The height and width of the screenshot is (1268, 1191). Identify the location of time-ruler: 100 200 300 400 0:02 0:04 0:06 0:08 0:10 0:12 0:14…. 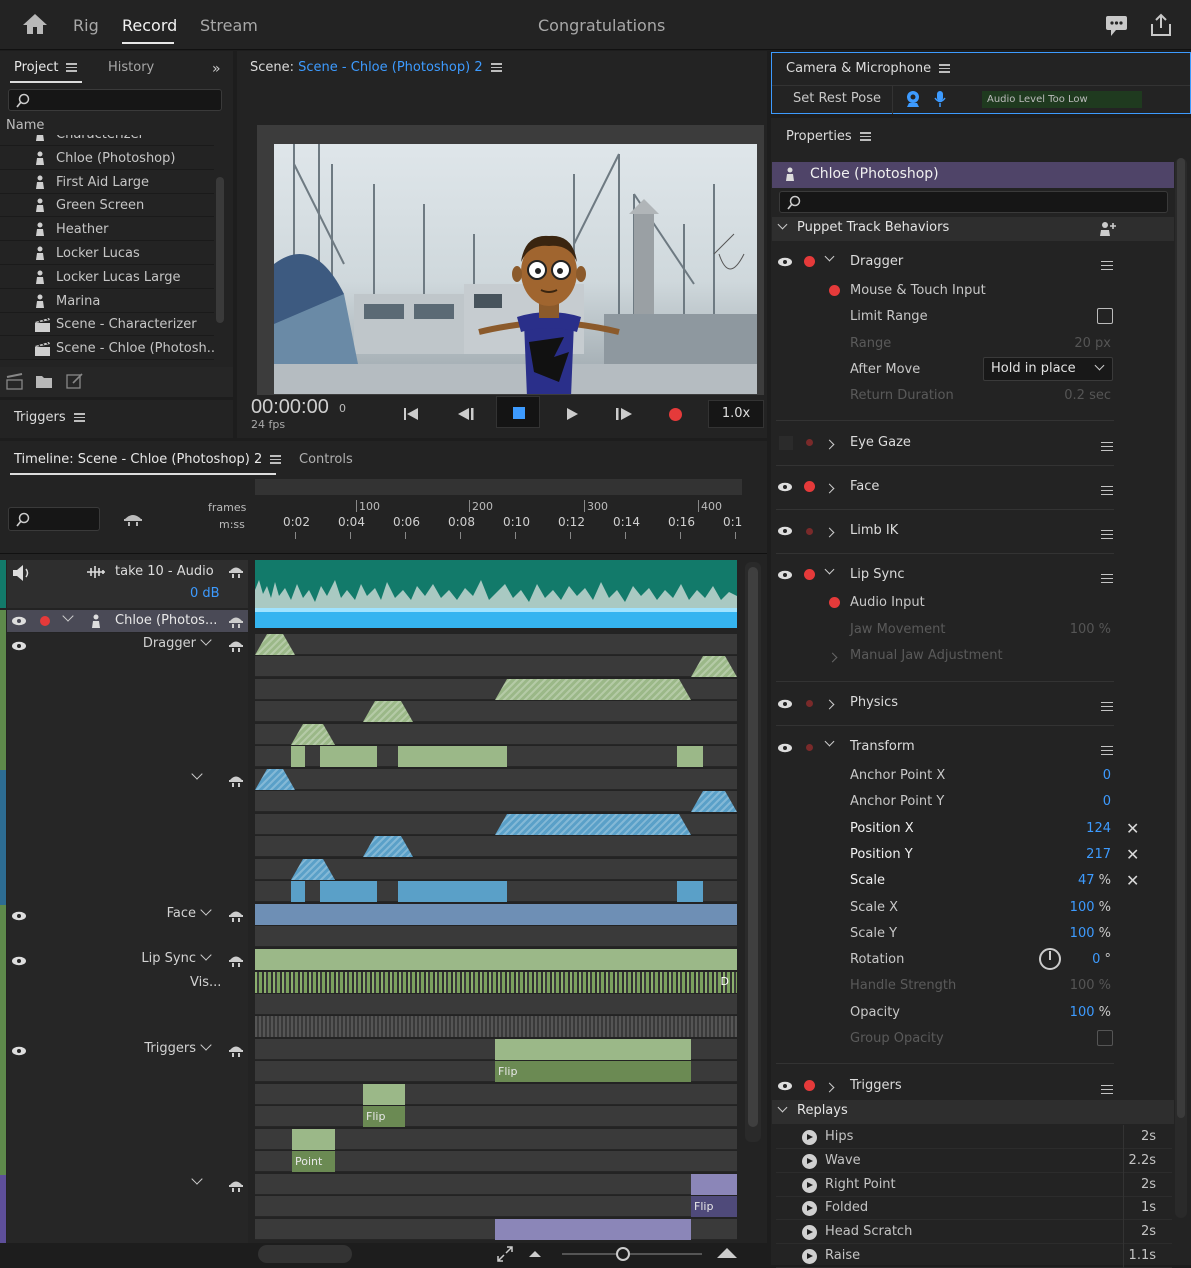
(498, 518).